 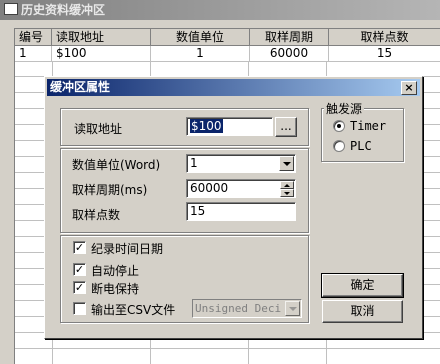 What do you see at coordinates (289, 37) in the screenshot?
I see `column-header-period: 取样周期` at bounding box center [289, 37].